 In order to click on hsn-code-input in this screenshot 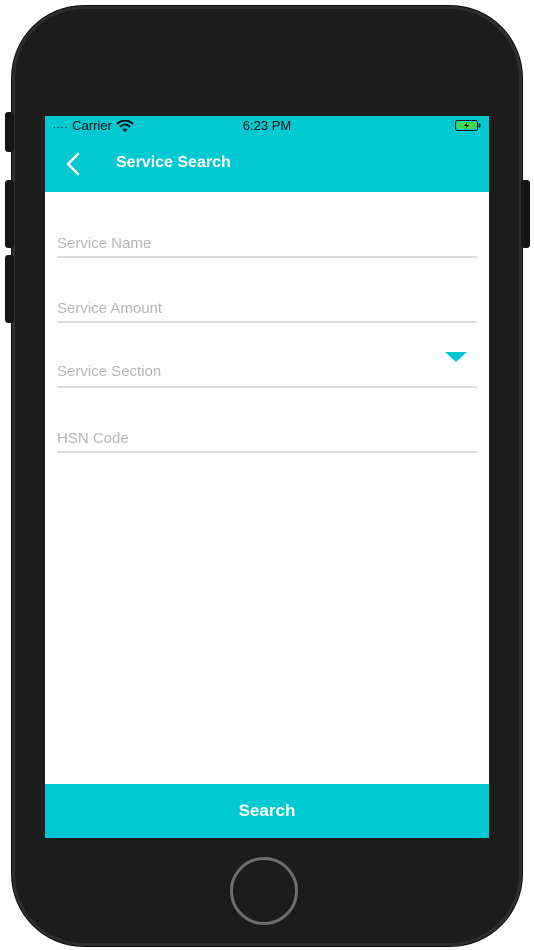, I will do `click(267, 438)`.